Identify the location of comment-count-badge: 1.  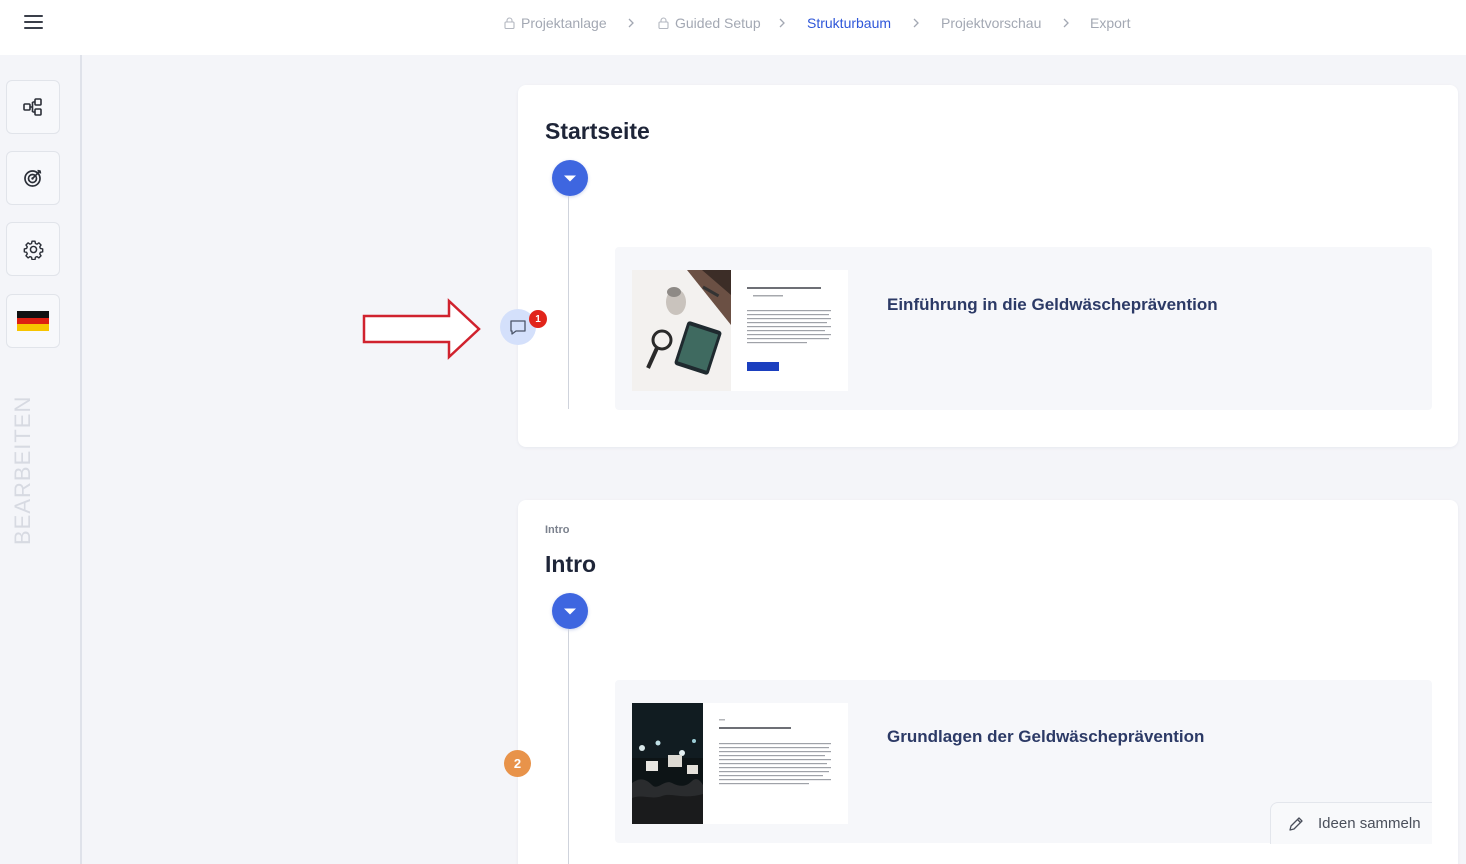
(538, 319).